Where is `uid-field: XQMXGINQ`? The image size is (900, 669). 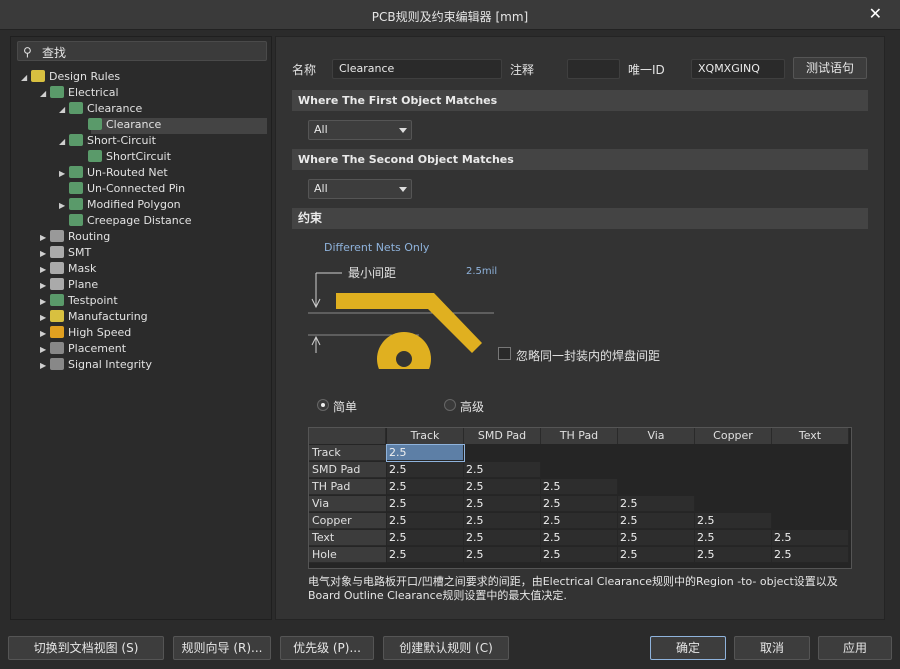
uid-field: XQMXGINQ is located at coordinates (738, 69).